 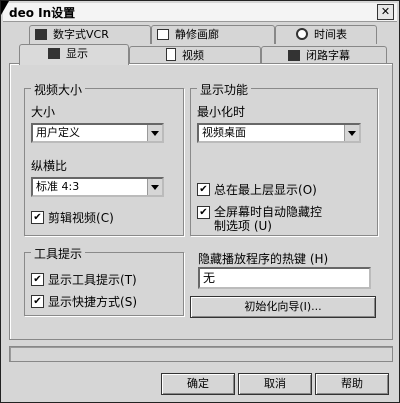 I want to click on show-tooltips-label: 显示工具提示, so click(x=84, y=280).